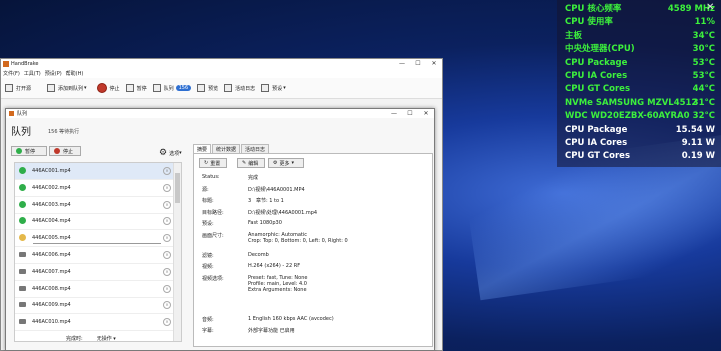 Image resolution: width=721 pixels, height=351 pixels. I want to click on queue-item-name: 446AC010.mp4, so click(51, 322).